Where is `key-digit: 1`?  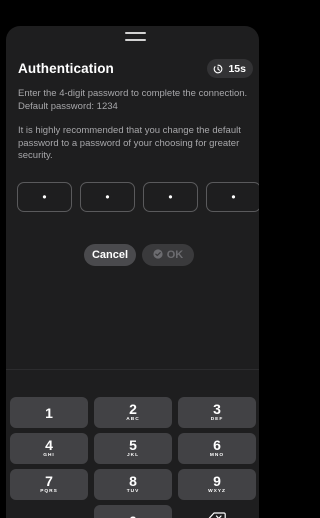 key-digit: 1 is located at coordinates (49, 412).